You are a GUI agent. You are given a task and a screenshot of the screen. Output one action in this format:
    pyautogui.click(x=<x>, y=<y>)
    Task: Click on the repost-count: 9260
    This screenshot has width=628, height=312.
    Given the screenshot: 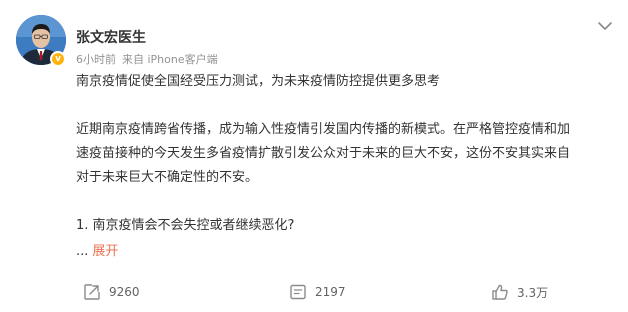 What is the action you would take?
    pyautogui.click(x=124, y=292)
    